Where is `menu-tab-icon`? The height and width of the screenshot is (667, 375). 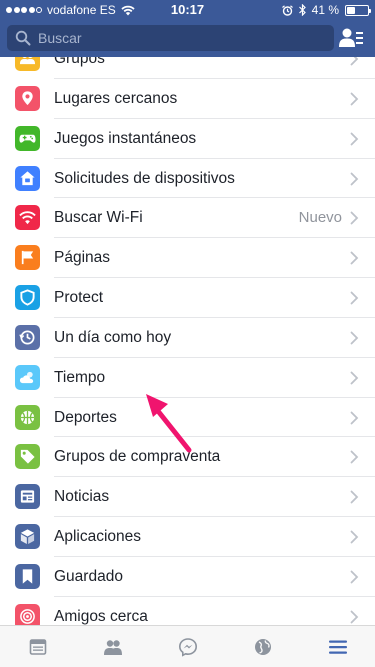 menu-tab-icon is located at coordinates (337, 647).